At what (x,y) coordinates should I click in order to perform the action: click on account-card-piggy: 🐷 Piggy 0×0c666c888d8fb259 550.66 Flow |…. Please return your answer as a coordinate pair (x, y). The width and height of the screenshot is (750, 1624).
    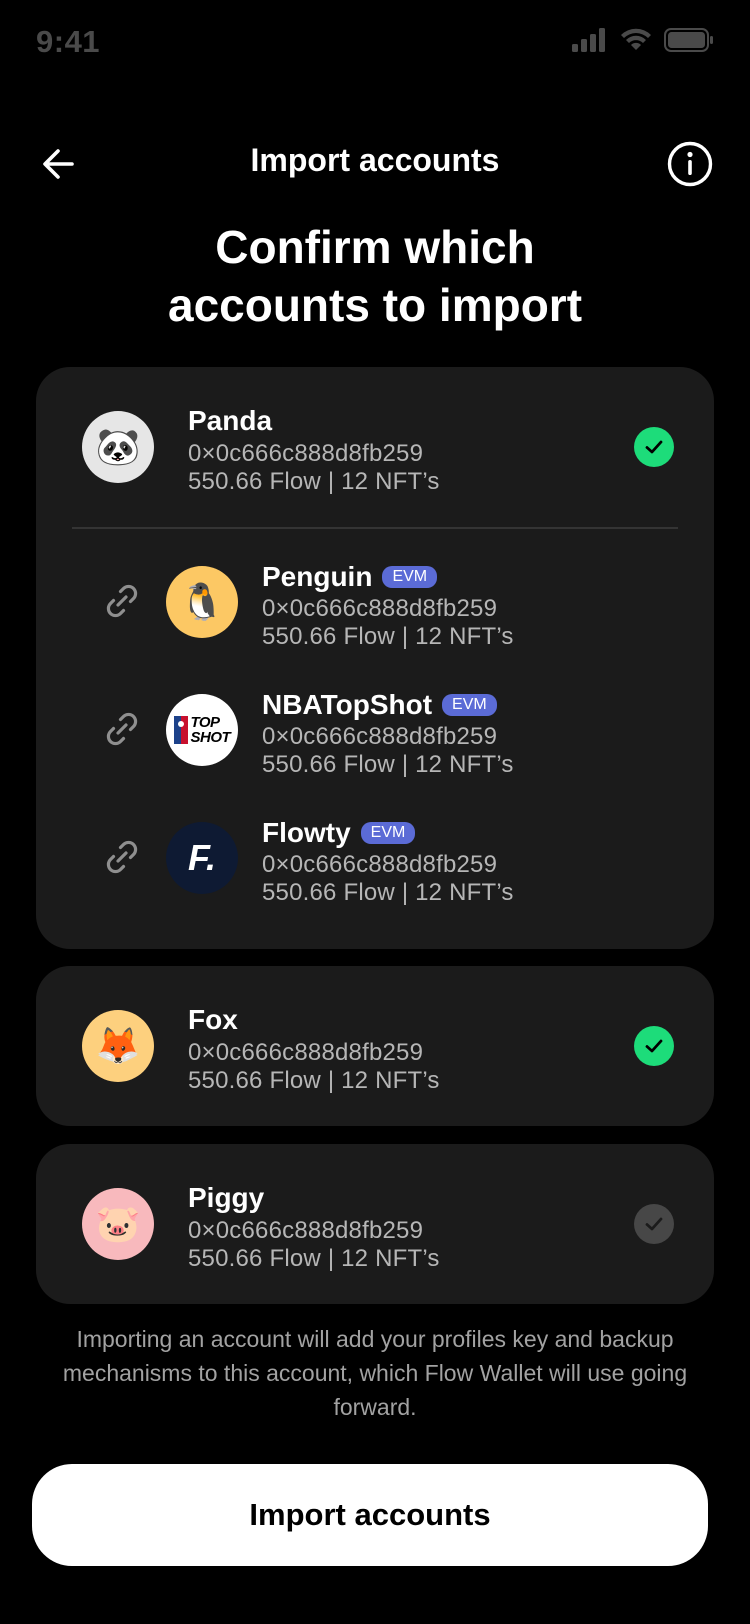
    Looking at the image, I should click on (375, 1224).